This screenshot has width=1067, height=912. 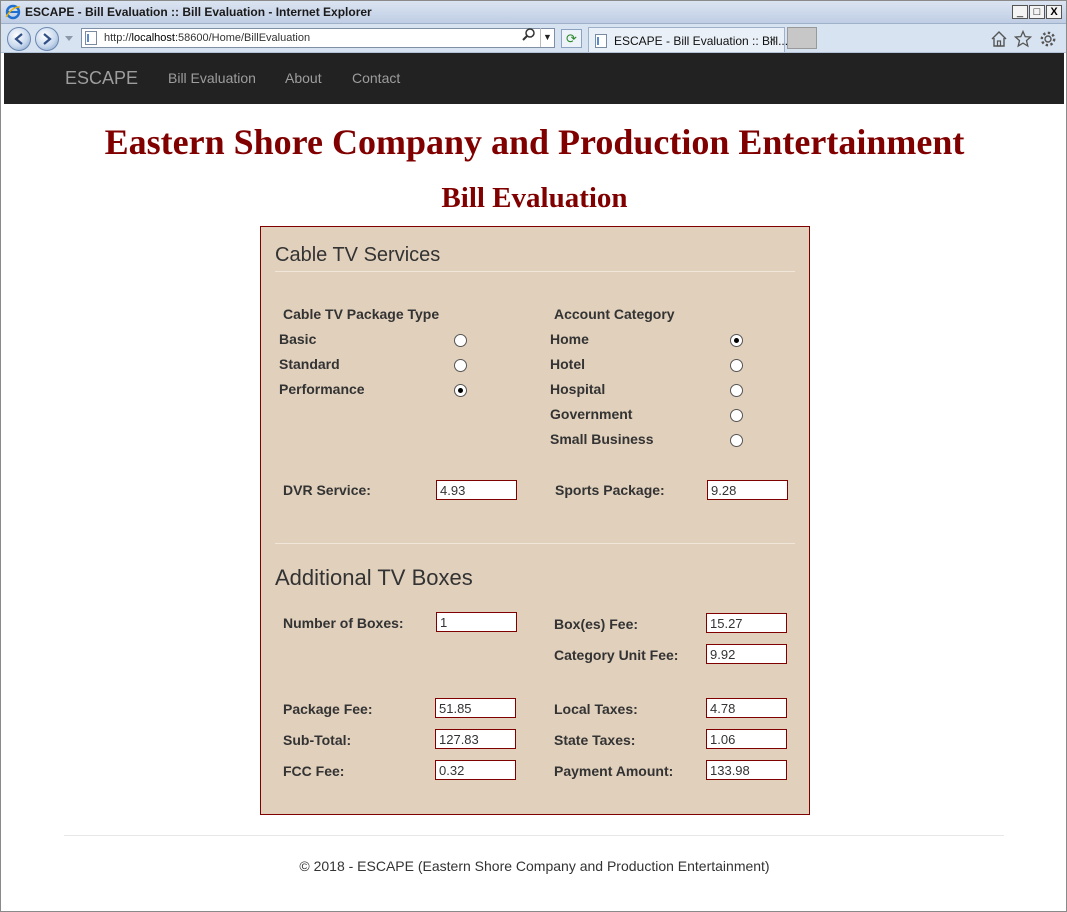 What do you see at coordinates (476, 490) in the screenshot?
I see `dvr-service-field: 4.93` at bounding box center [476, 490].